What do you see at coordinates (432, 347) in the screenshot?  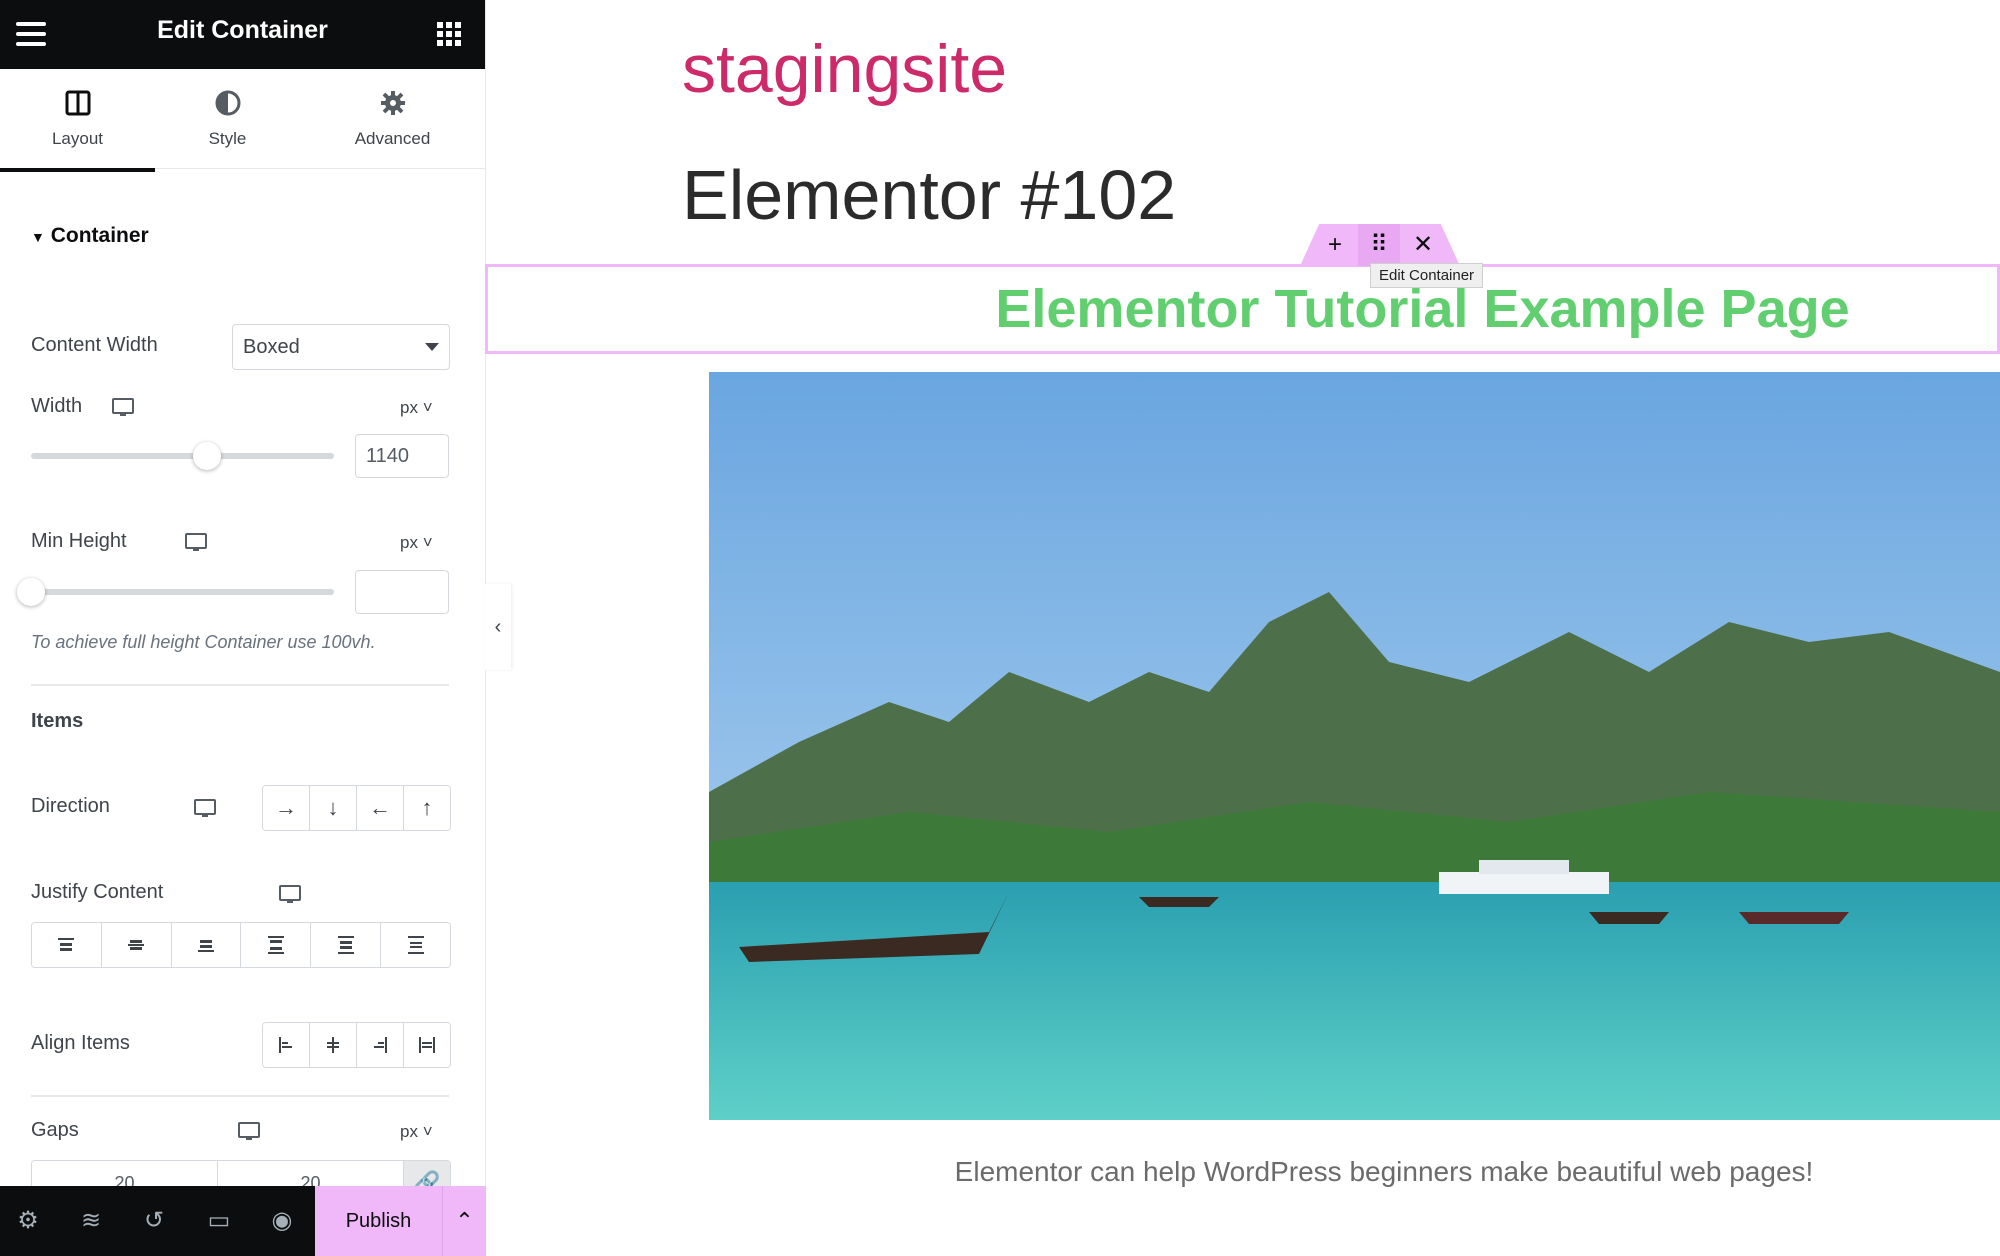 I see `caret-down-icon` at bounding box center [432, 347].